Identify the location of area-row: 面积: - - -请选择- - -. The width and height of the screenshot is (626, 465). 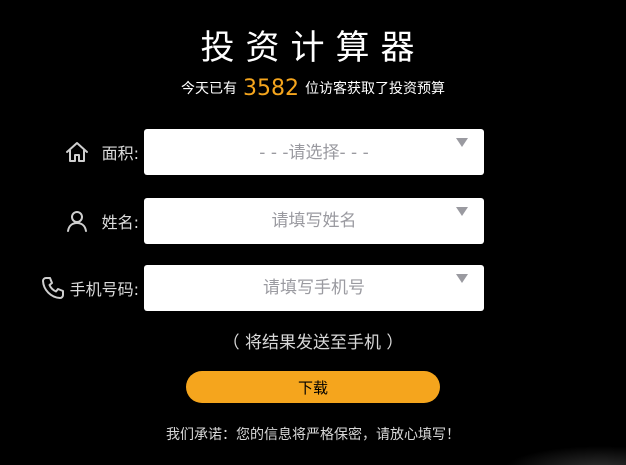
(313, 152).